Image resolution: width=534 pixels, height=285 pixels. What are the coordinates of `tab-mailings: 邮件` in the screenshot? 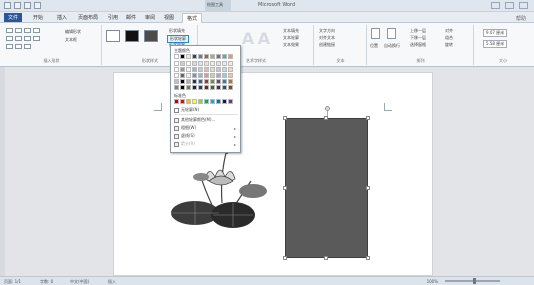 It's located at (131, 17).